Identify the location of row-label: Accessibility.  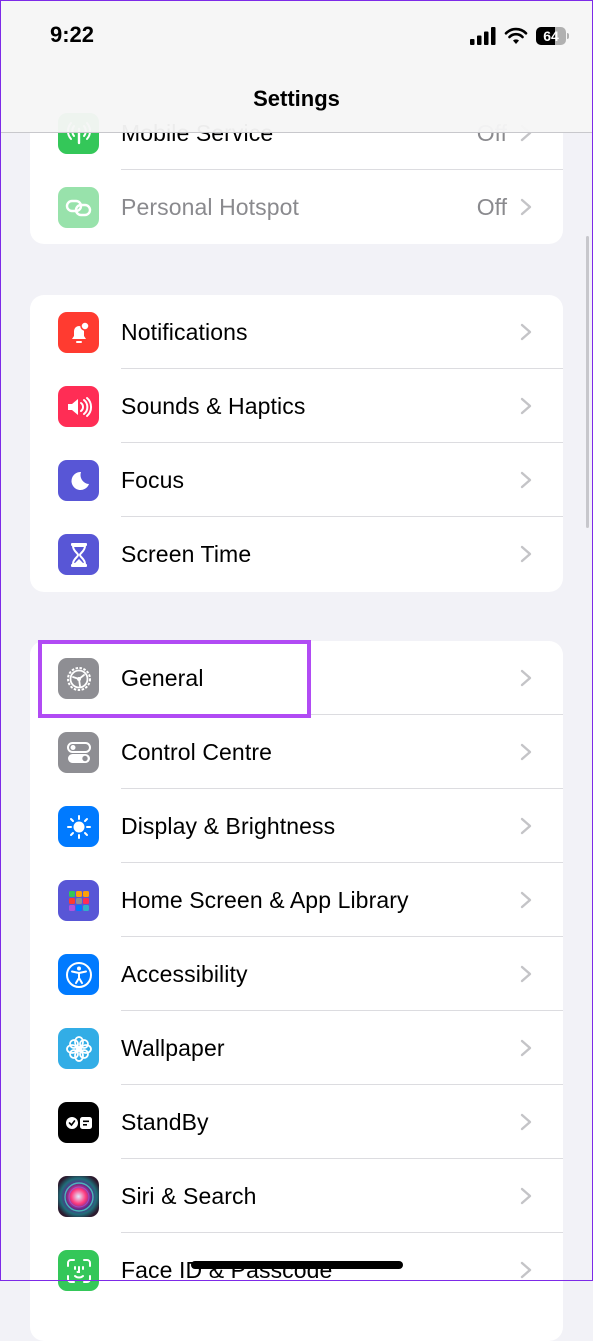
(184, 974).